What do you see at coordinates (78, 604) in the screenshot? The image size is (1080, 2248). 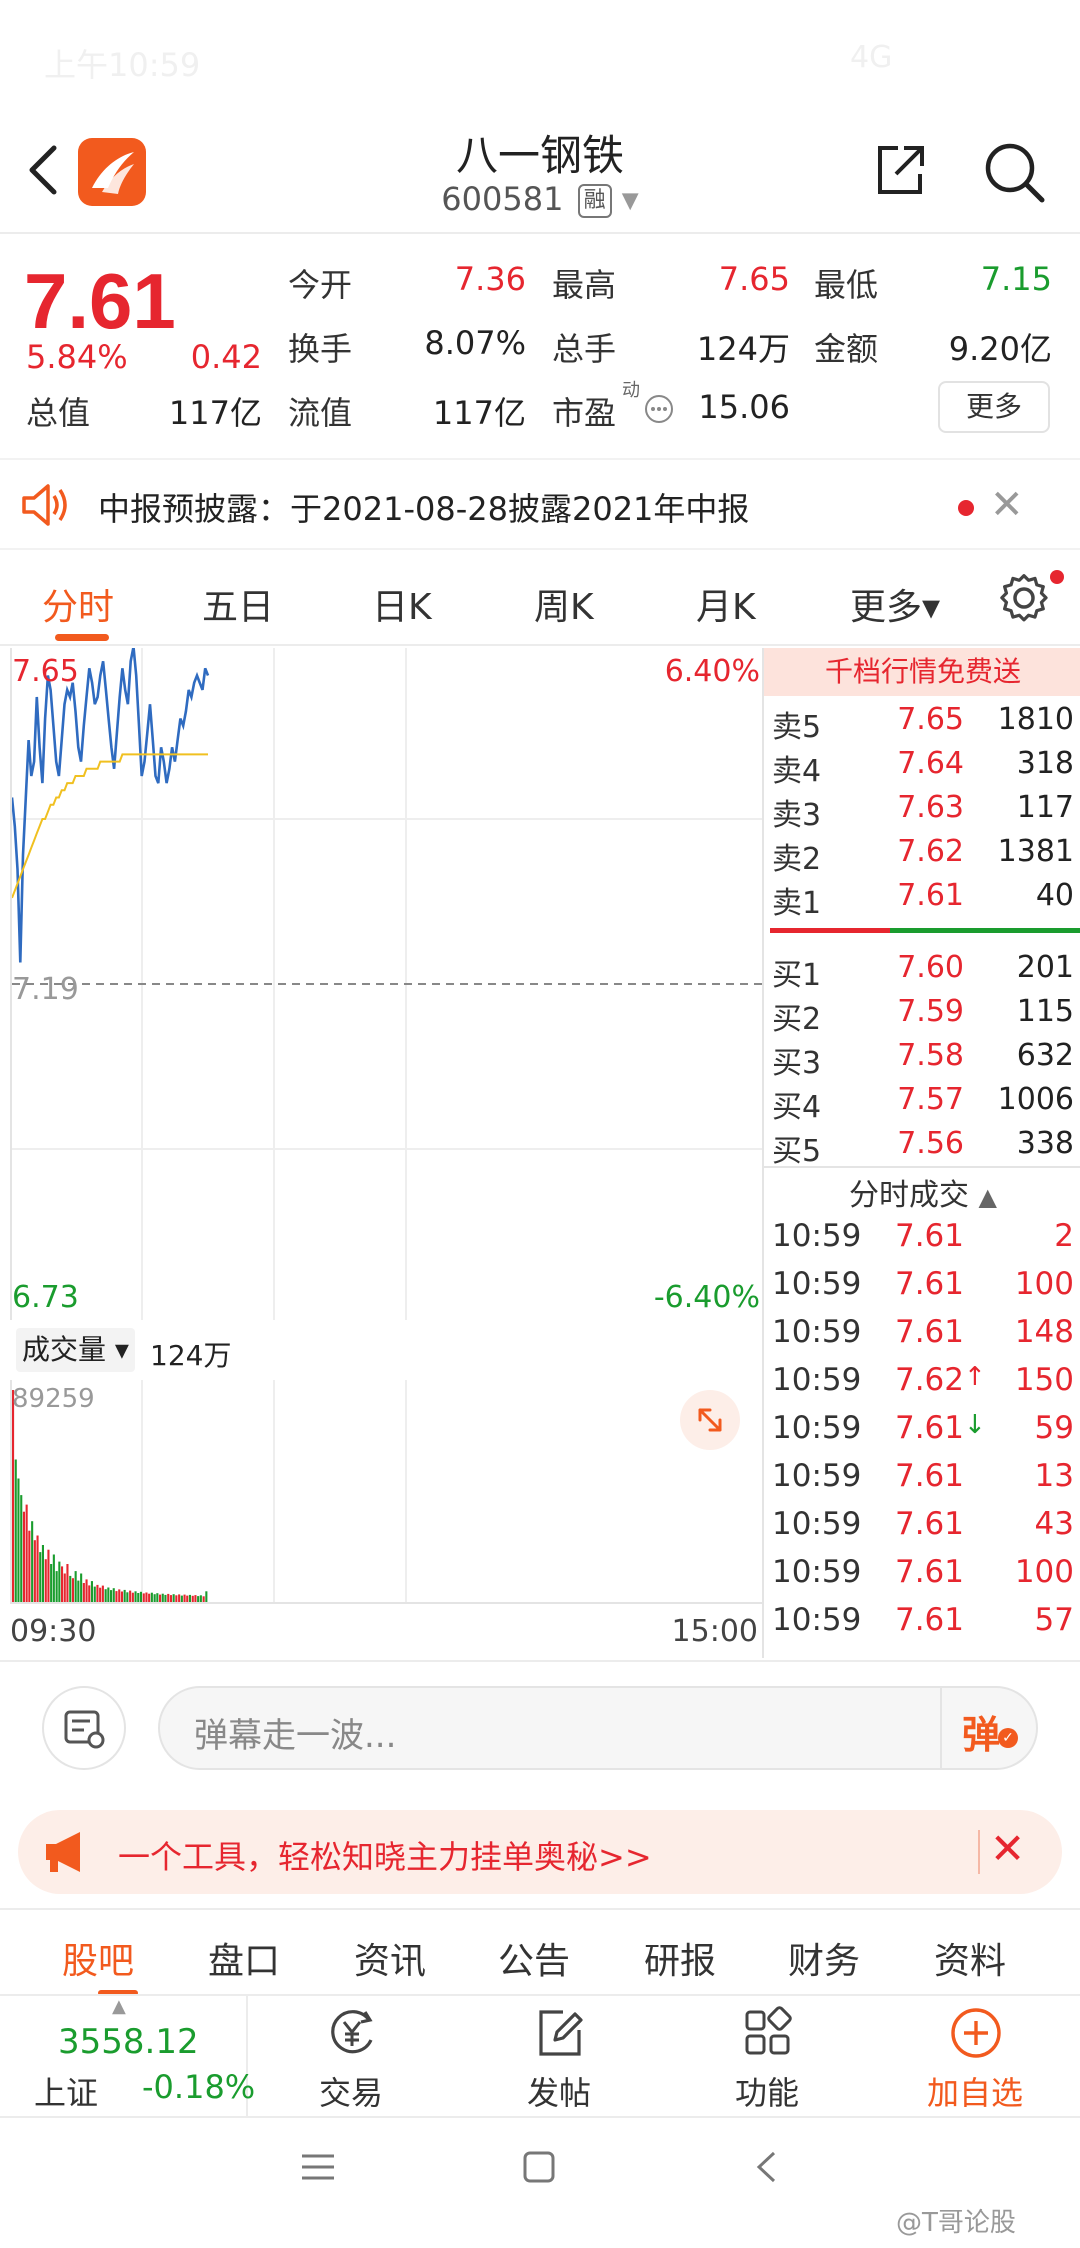 I see `tab-intraday: 分时` at bounding box center [78, 604].